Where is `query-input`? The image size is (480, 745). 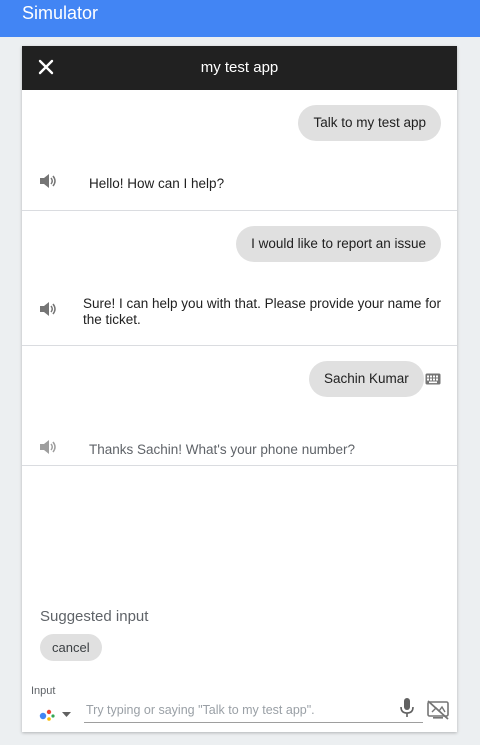 query-input is located at coordinates (253, 710).